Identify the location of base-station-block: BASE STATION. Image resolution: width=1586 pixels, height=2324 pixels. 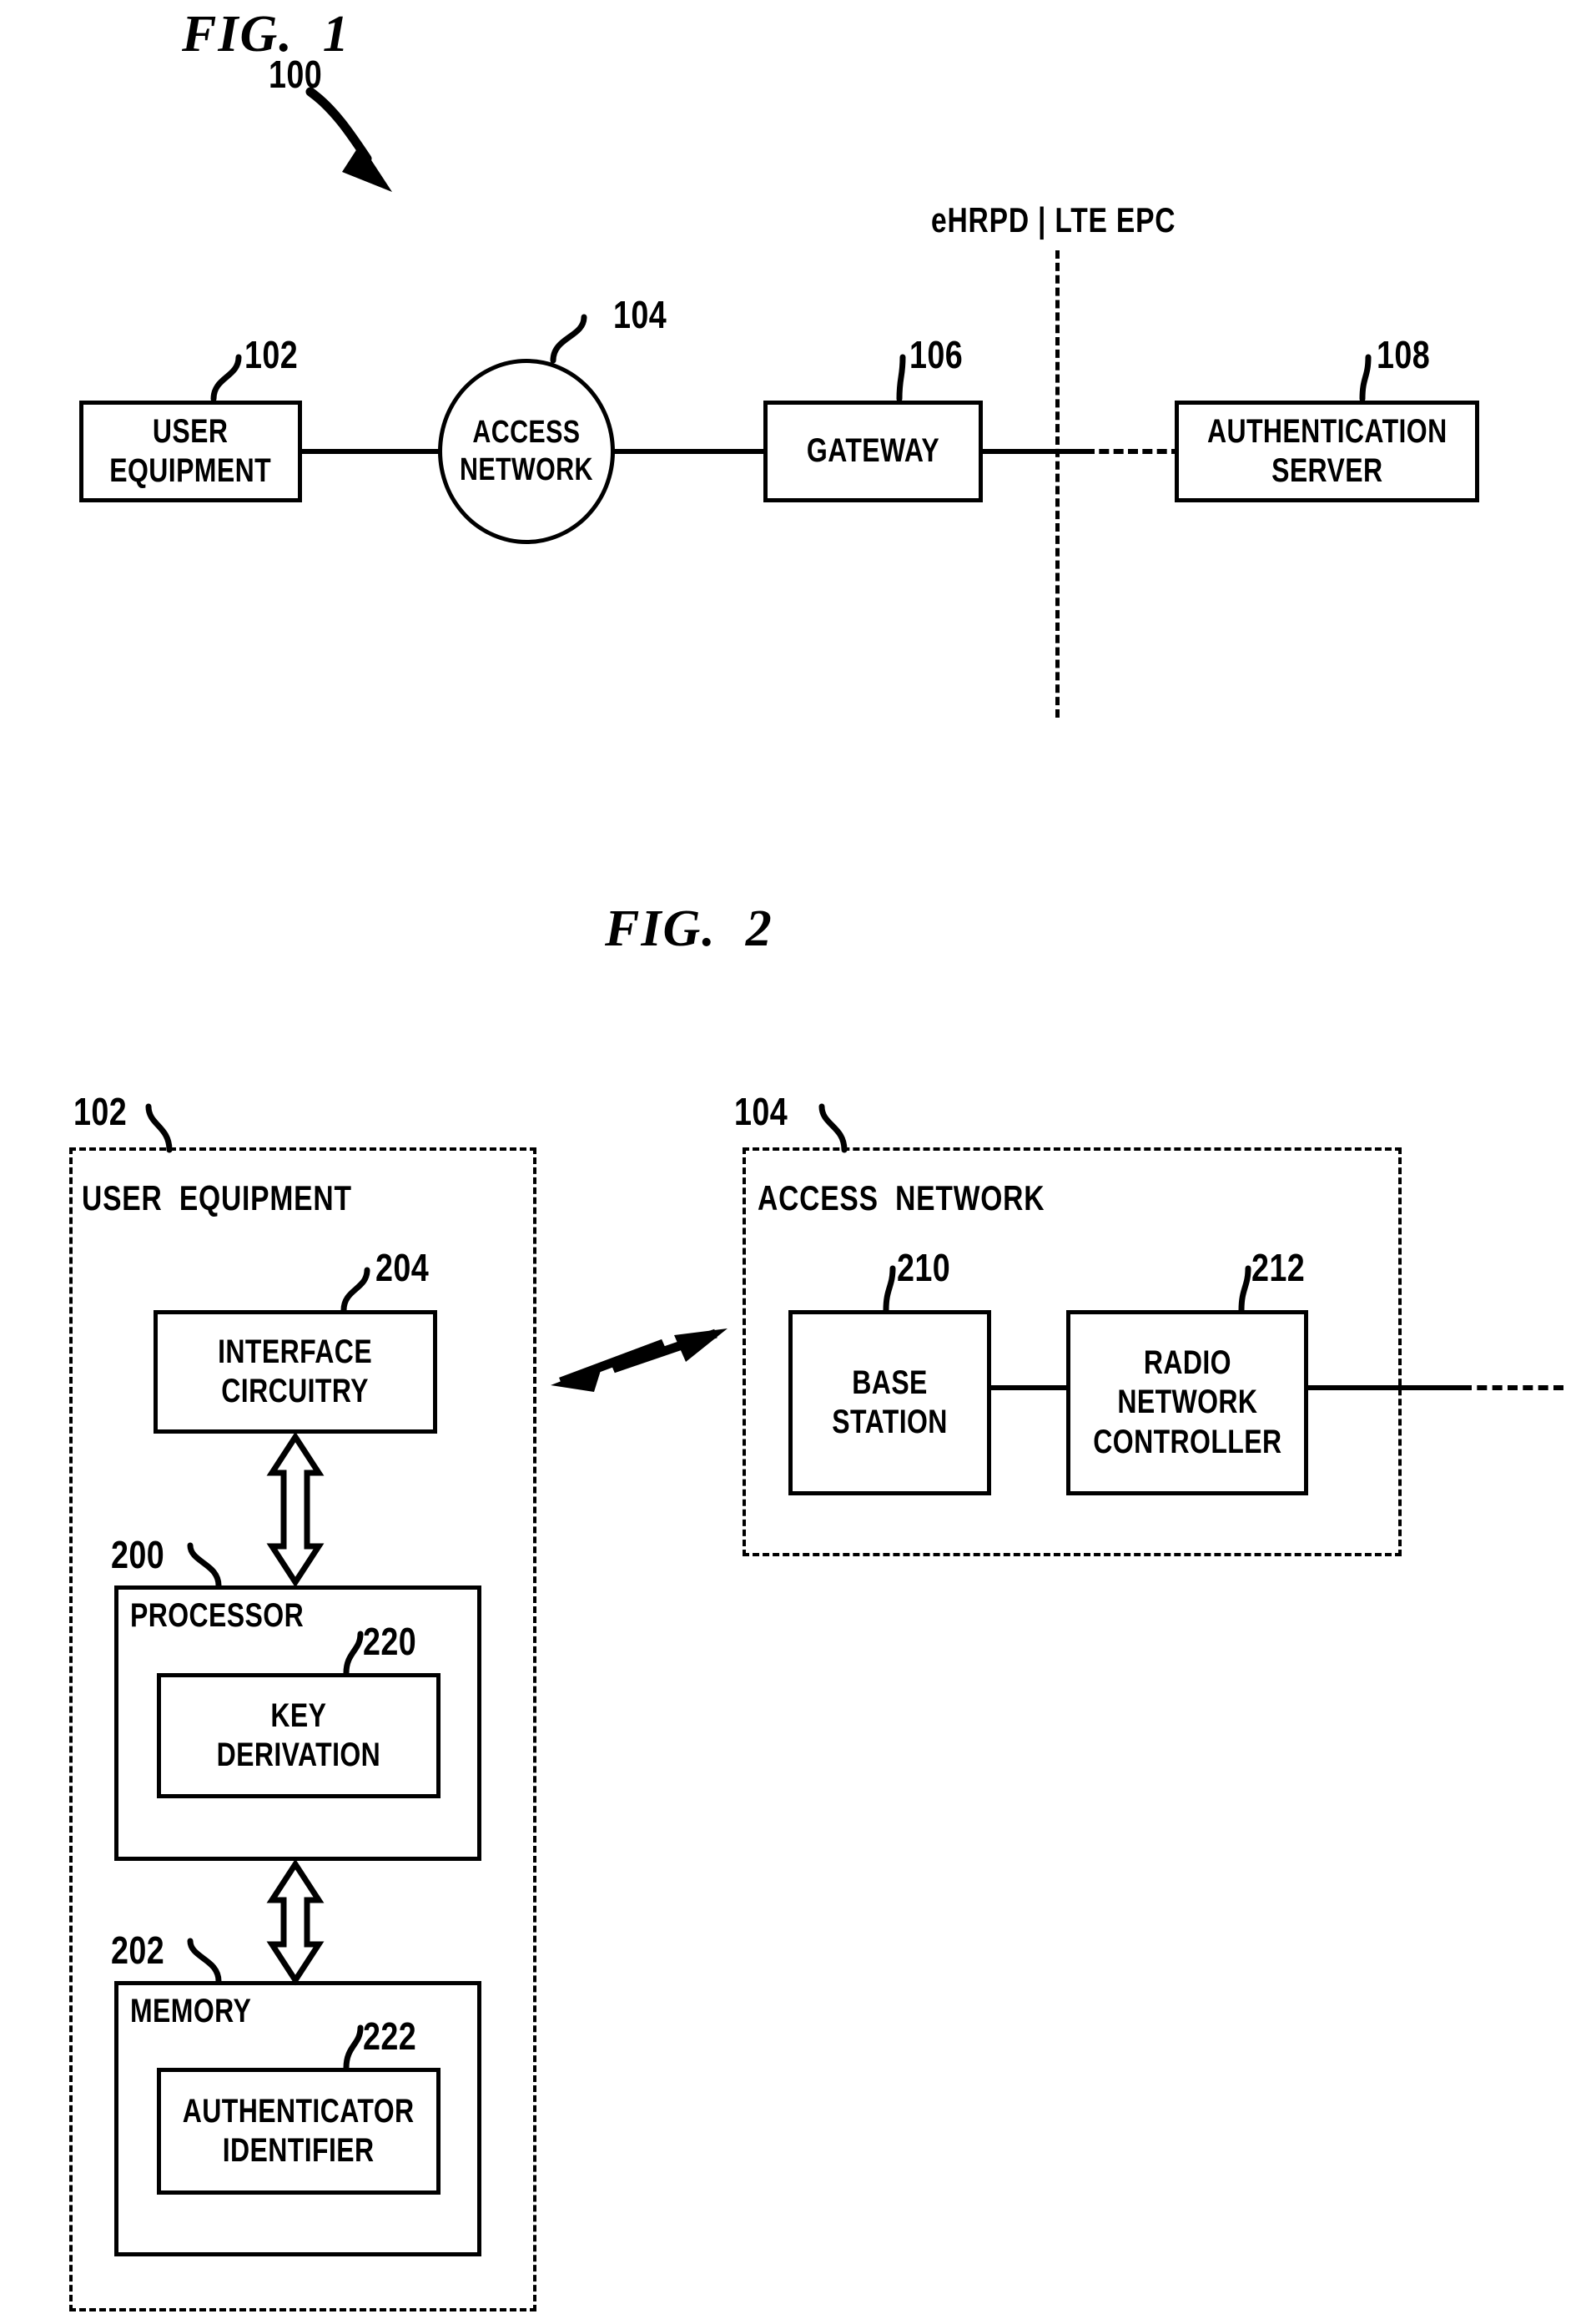
(889, 1402).